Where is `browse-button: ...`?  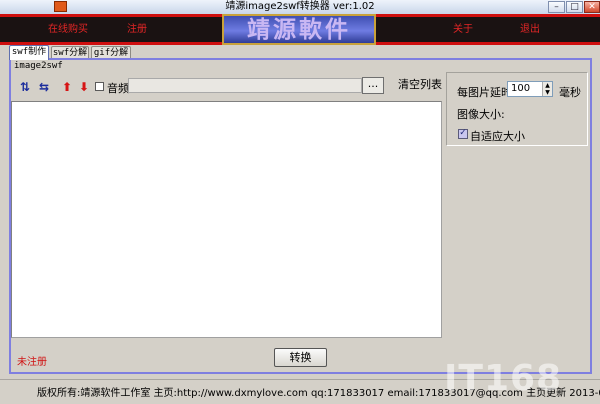 browse-button: ... is located at coordinates (373, 85).